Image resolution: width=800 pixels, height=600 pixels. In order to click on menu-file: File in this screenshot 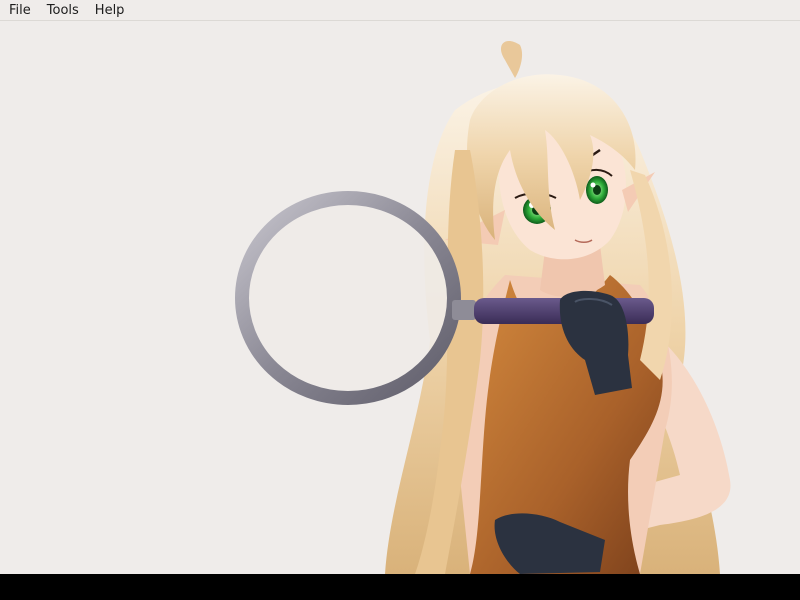, I will do `click(19, 10)`.